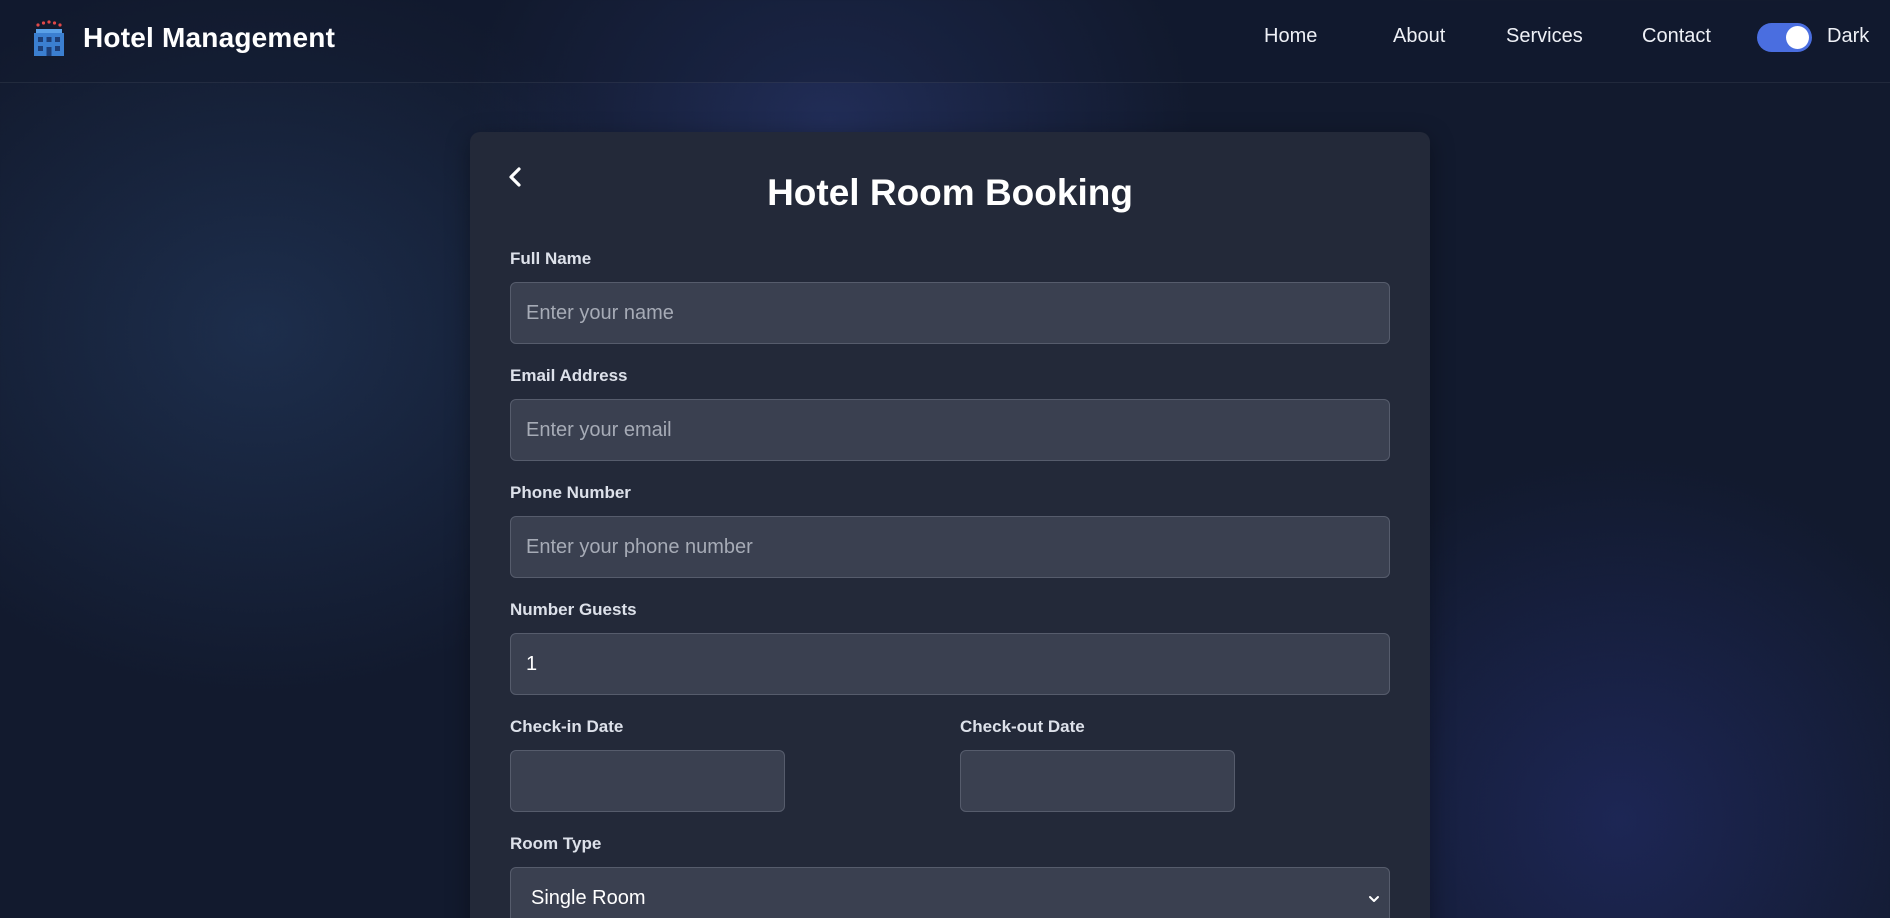 The width and height of the screenshot is (1890, 918). I want to click on email-label: Email Address, so click(569, 375).